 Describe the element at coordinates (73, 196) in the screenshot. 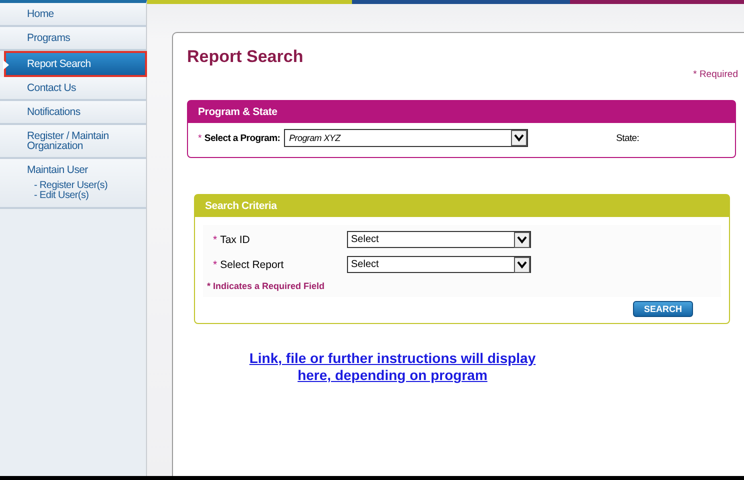

I see `sidebar-subitem: - Edit User(s)` at that location.